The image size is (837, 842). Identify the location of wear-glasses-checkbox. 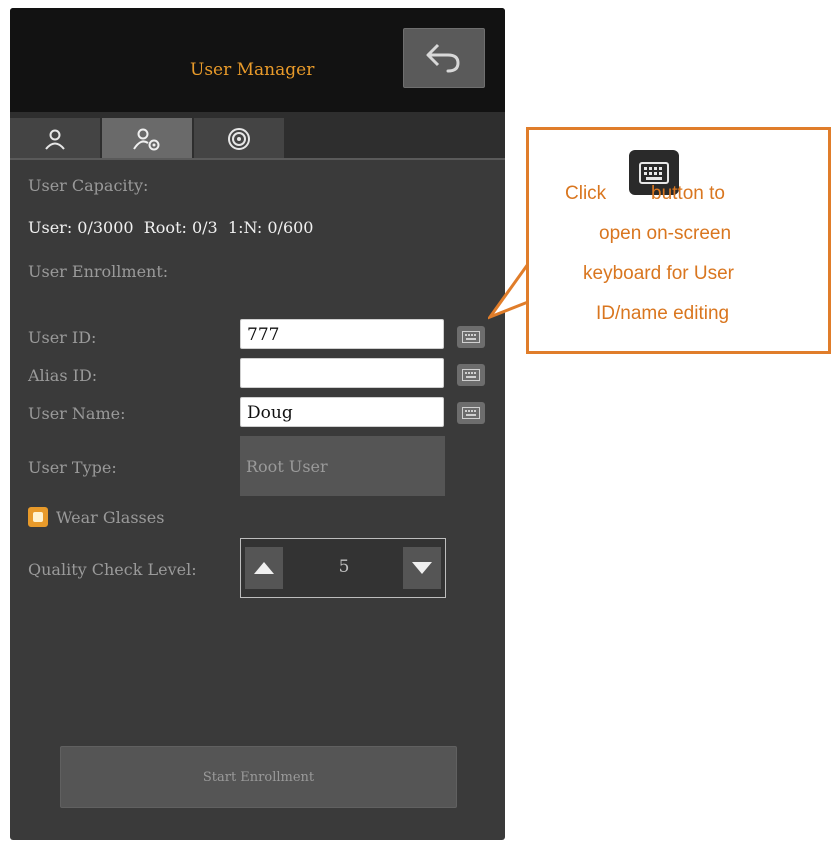
(38, 517).